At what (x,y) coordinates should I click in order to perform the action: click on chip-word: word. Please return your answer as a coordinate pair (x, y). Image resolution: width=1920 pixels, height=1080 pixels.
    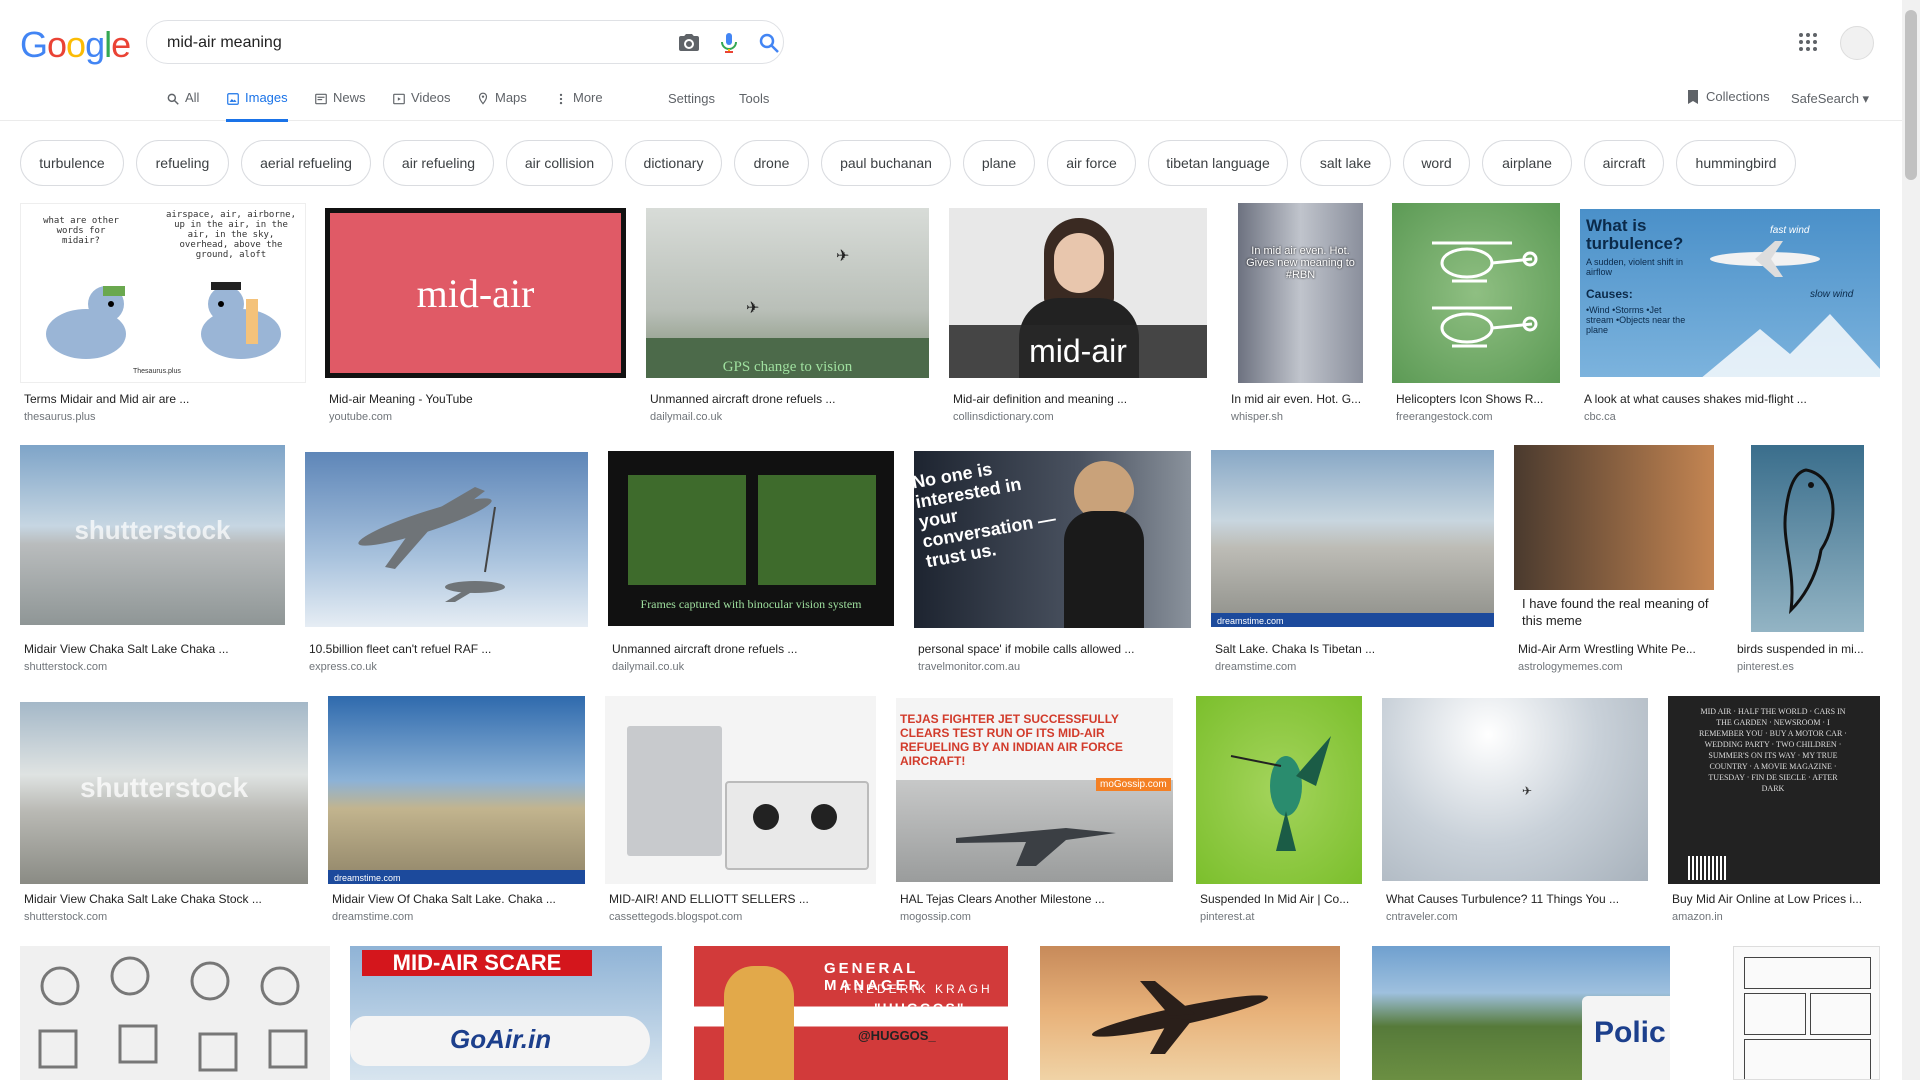
    Looking at the image, I should click on (1436, 163).